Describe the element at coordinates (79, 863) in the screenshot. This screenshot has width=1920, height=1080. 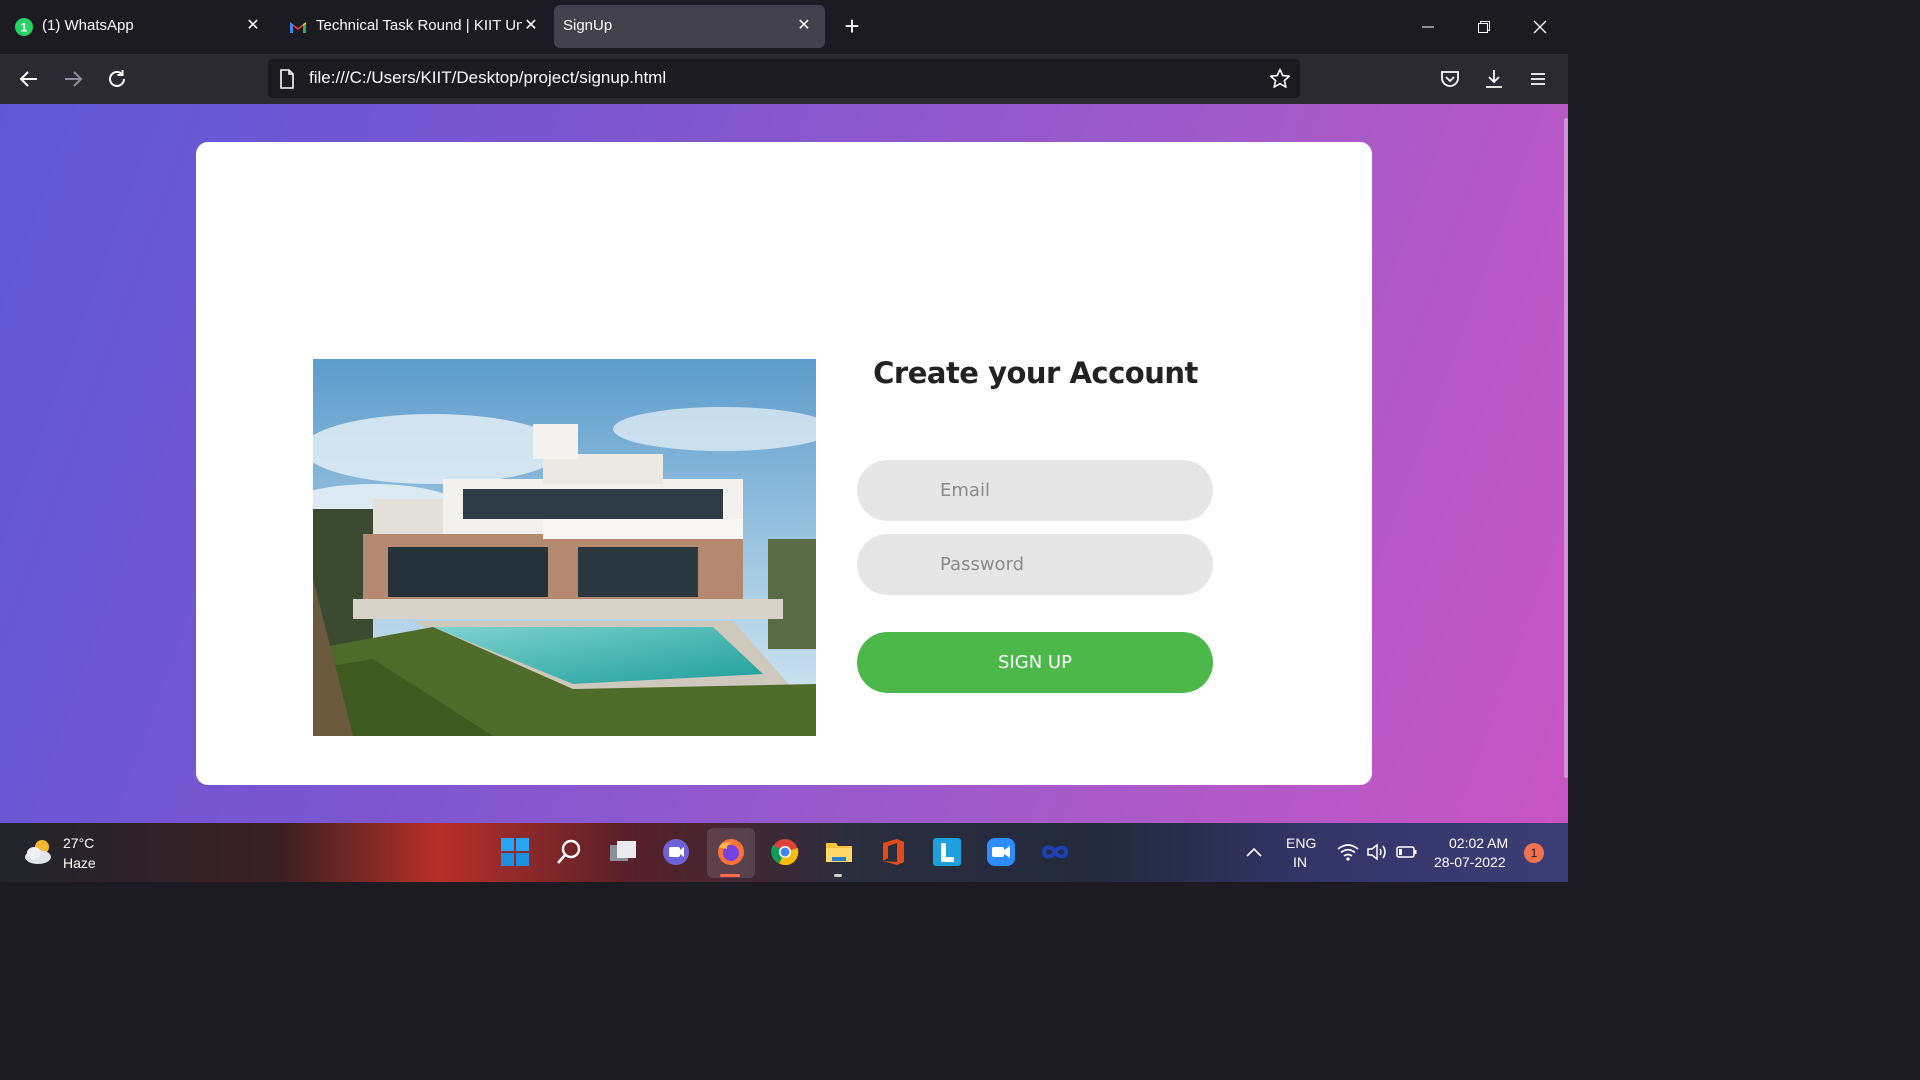
I see `weather-description: Haze` at that location.